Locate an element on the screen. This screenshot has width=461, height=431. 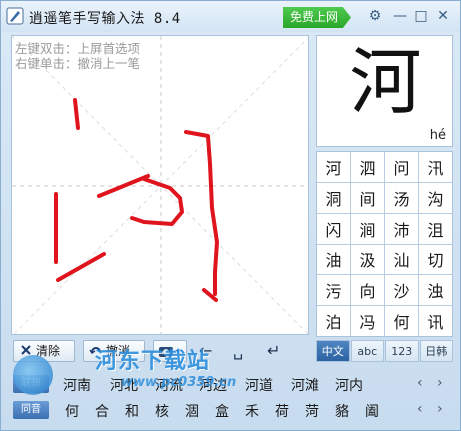
mode-japanese-korean: 日韩 is located at coordinates (436, 351).